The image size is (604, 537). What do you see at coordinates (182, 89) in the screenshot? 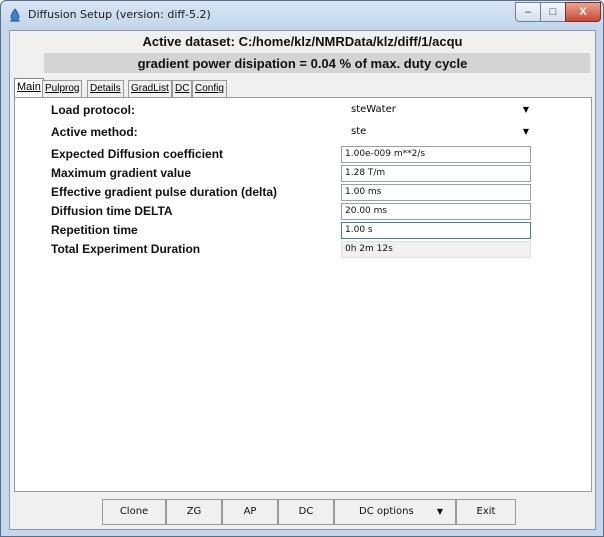
I see `tab-dc: DC` at bounding box center [182, 89].